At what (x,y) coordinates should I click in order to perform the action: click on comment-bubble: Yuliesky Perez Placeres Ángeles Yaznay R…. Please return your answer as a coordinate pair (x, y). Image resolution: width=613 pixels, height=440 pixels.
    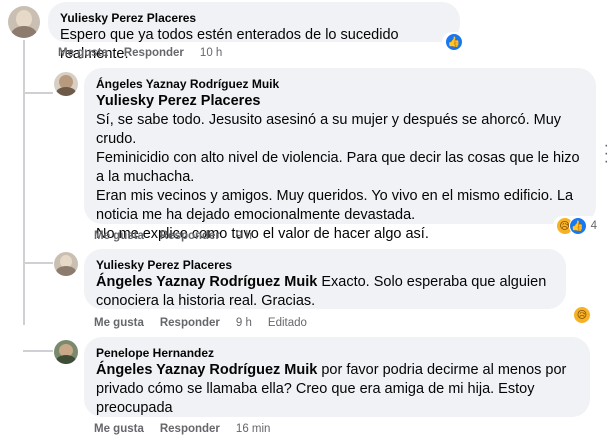
    Looking at the image, I should click on (325, 279).